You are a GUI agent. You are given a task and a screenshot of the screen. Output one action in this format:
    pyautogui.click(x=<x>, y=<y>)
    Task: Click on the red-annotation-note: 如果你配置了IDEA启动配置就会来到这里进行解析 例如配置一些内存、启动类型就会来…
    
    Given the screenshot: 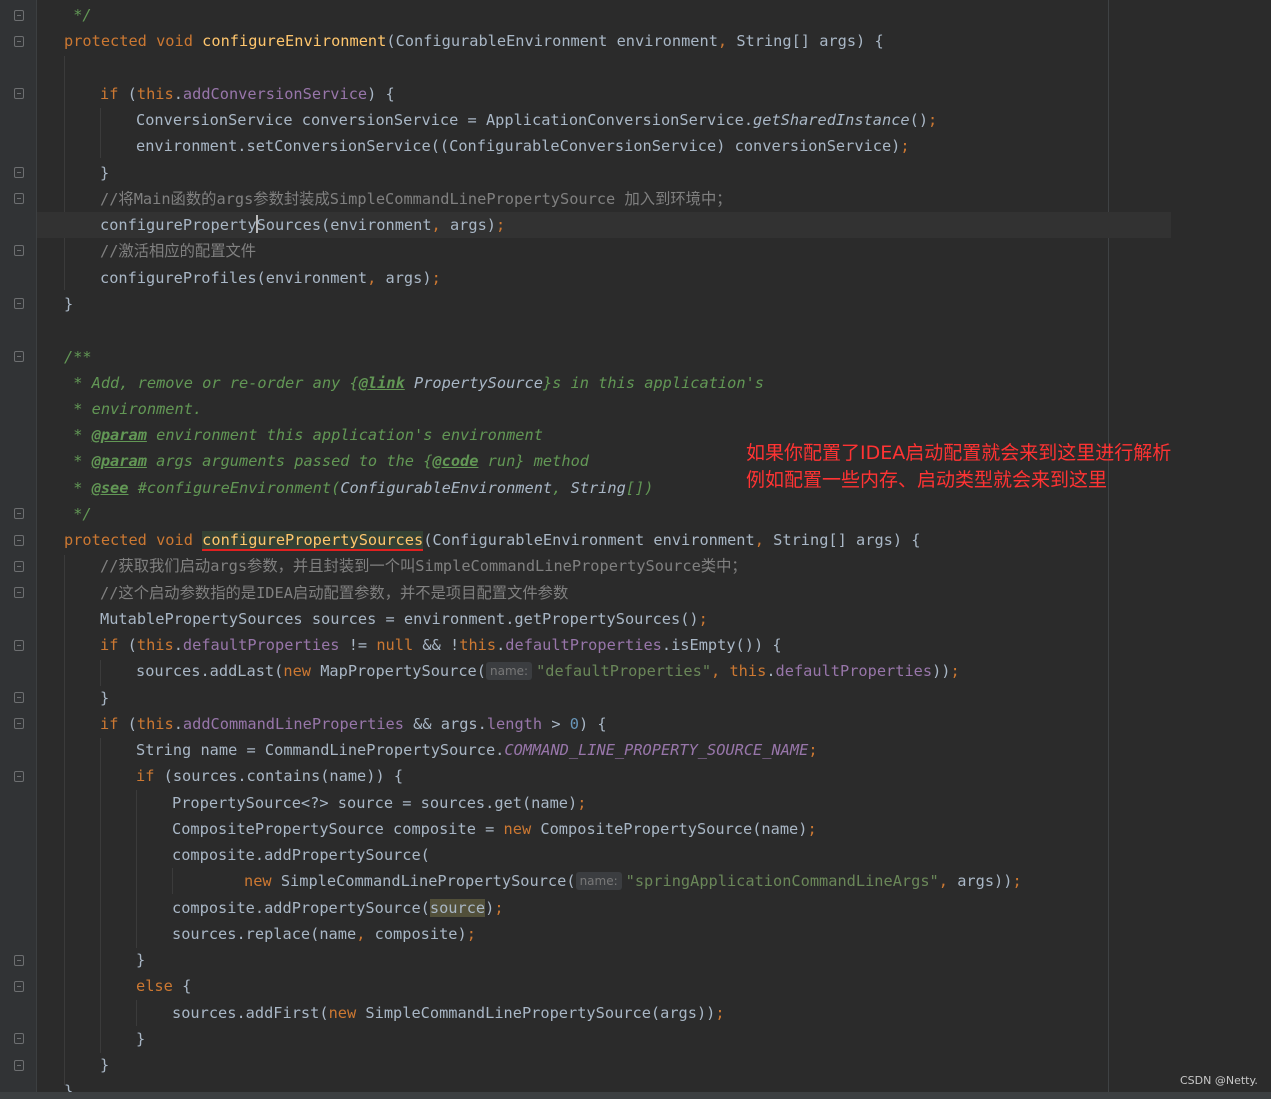 What is the action you would take?
    pyautogui.click(x=958, y=467)
    